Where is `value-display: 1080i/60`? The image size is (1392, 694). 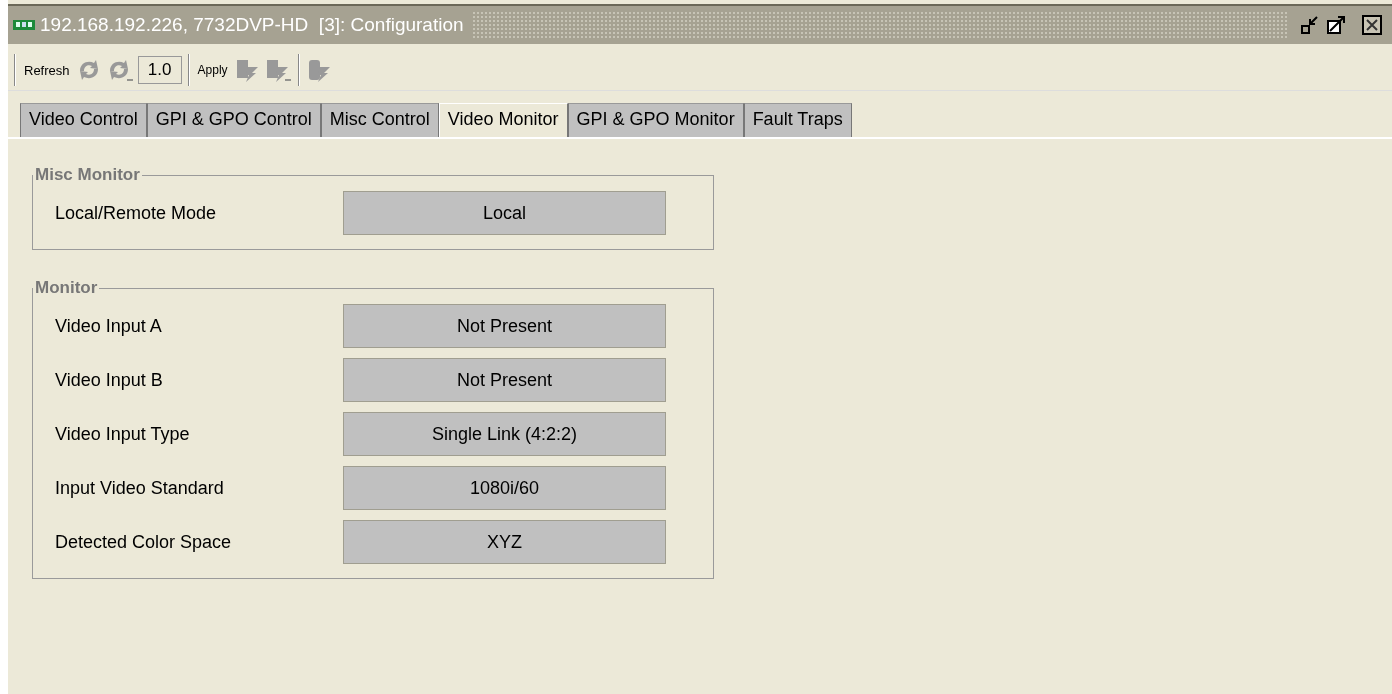 value-display: 1080i/60 is located at coordinates (504, 488).